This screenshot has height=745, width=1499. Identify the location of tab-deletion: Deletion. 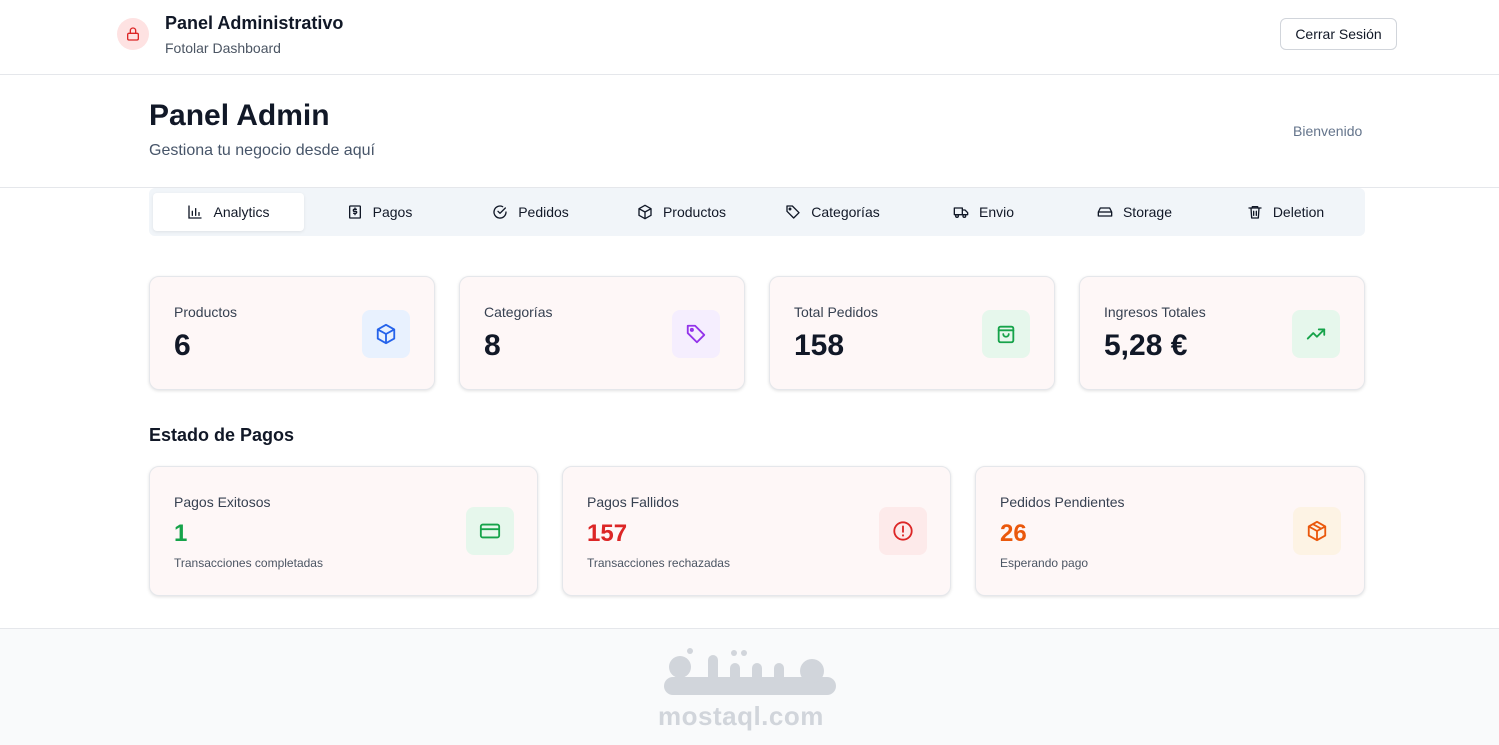
(1285, 212).